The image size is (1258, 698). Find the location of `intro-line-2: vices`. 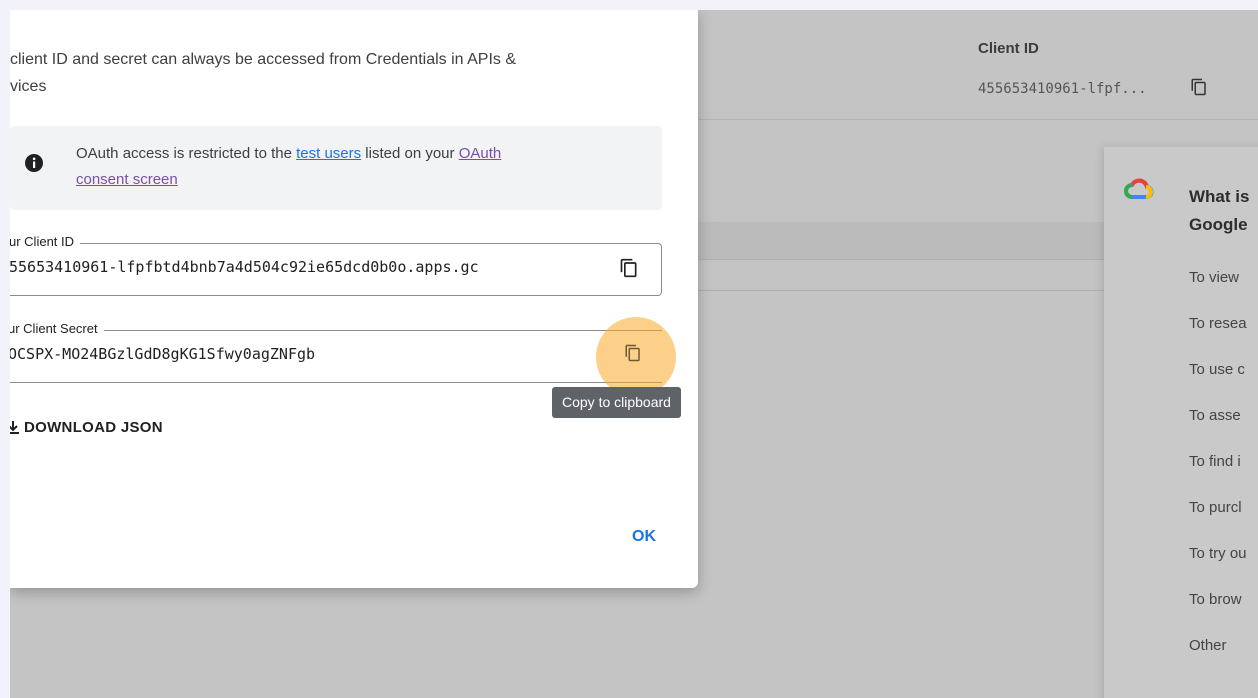

intro-line-2: vices is located at coordinates (28, 86).